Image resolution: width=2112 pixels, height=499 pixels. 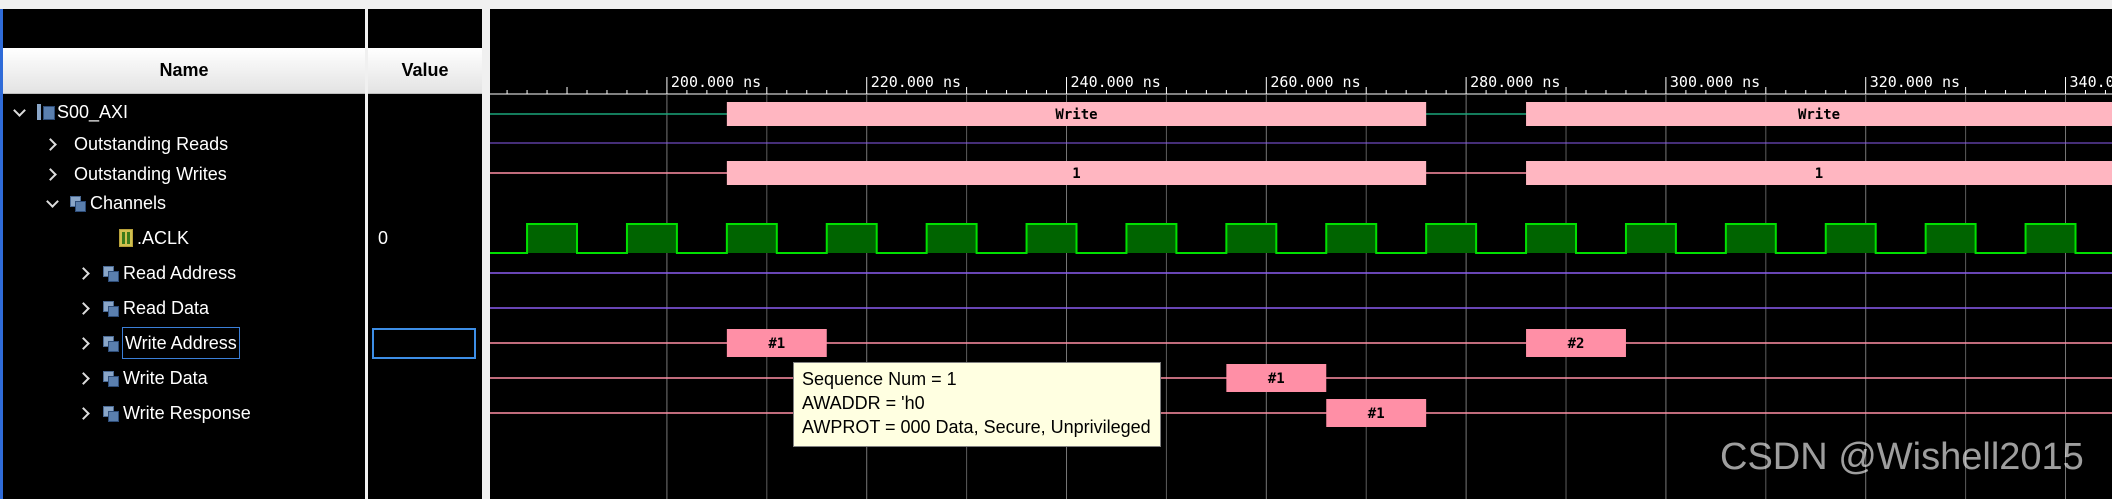 I want to click on tree-row-aclk: .ACLK, so click(x=184, y=238).